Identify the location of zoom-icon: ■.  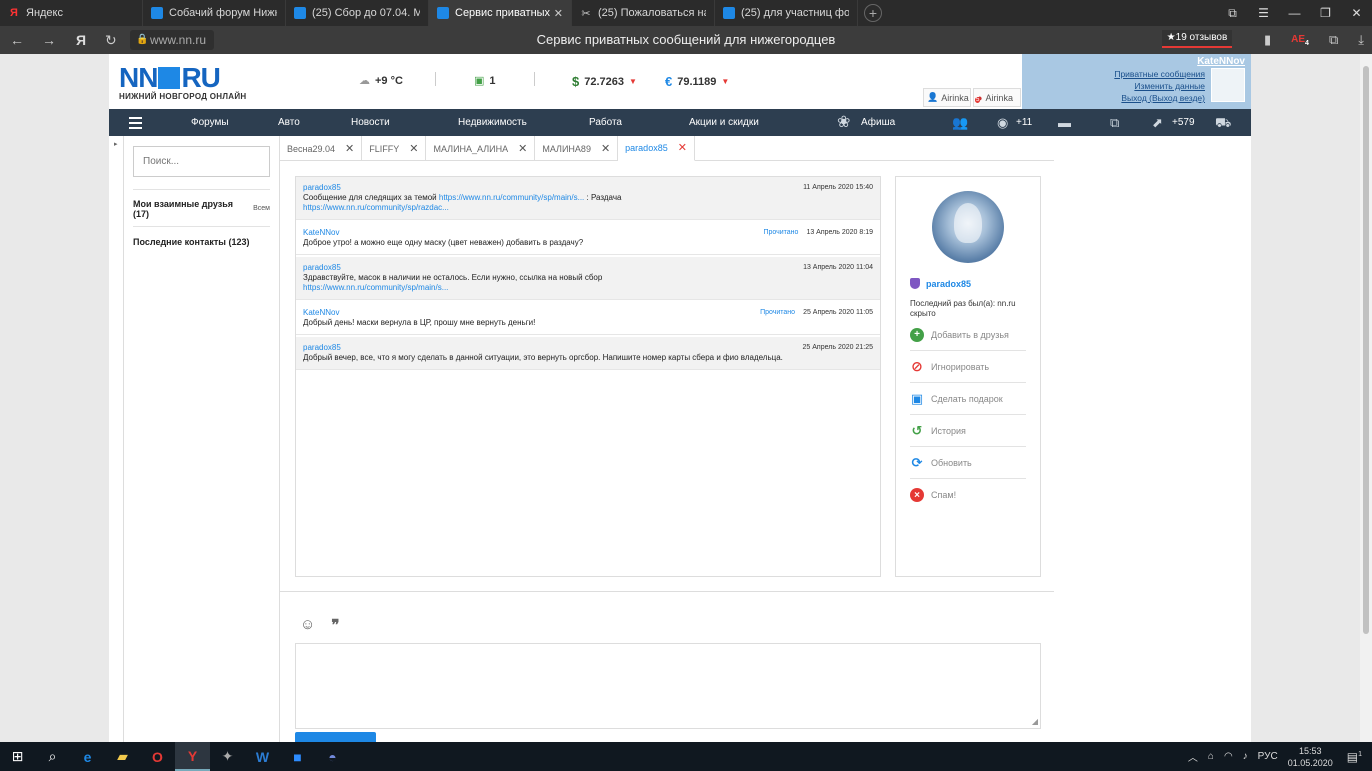
(297, 756).